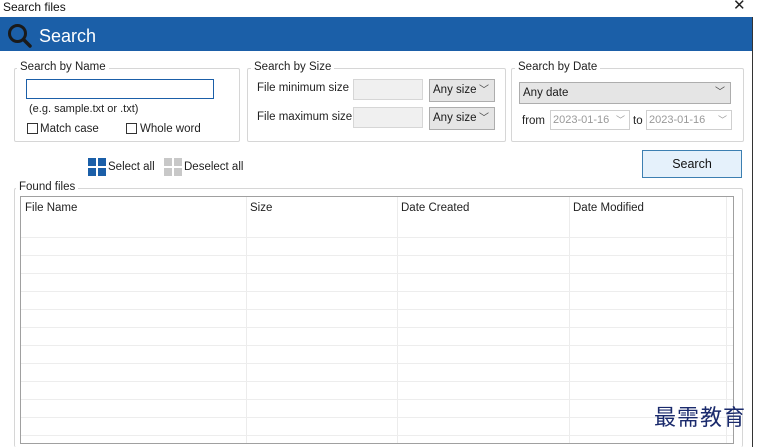  What do you see at coordinates (677, 120) in the screenshot?
I see `date-to-value: 2023-01-16` at bounding box center [677, 120].